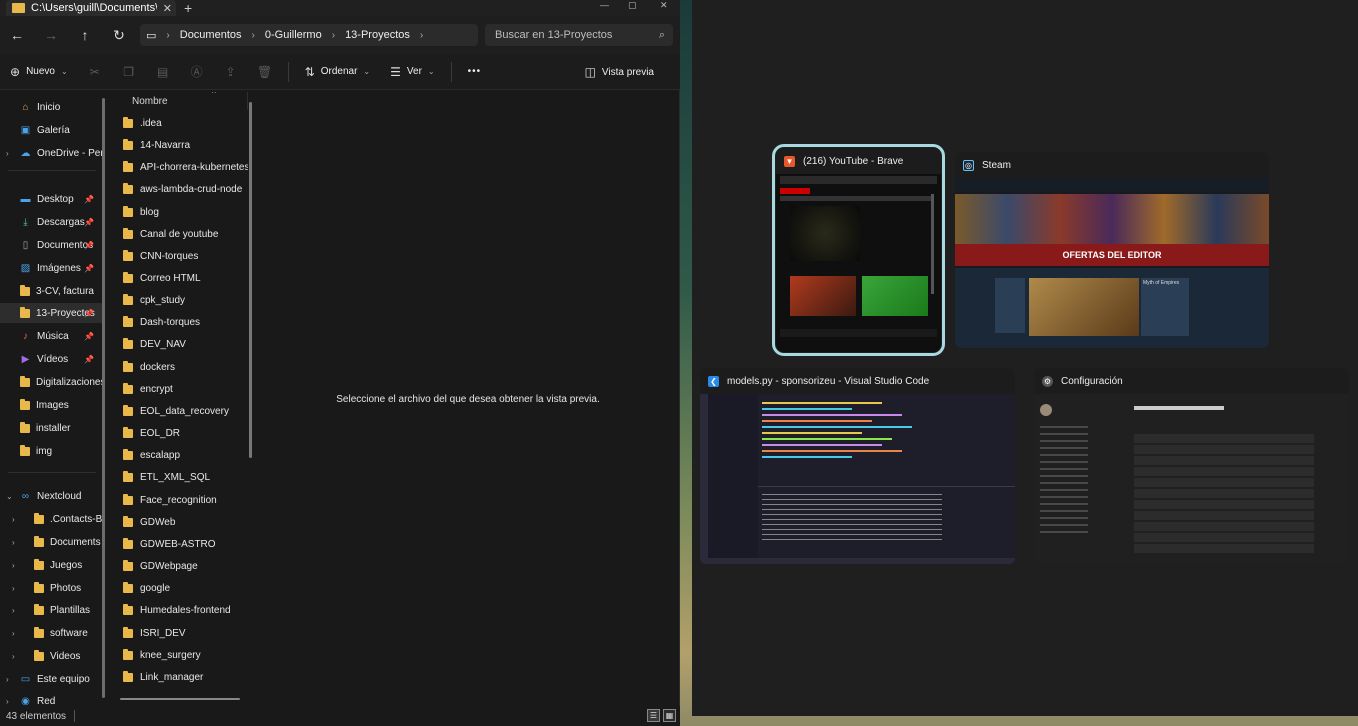 Image resolution: width=1358 pixels, height=726 pixels. Describe the element at coordinates (653, 715) in the screenshot. I see `details-view-icon: ☰` at that location.